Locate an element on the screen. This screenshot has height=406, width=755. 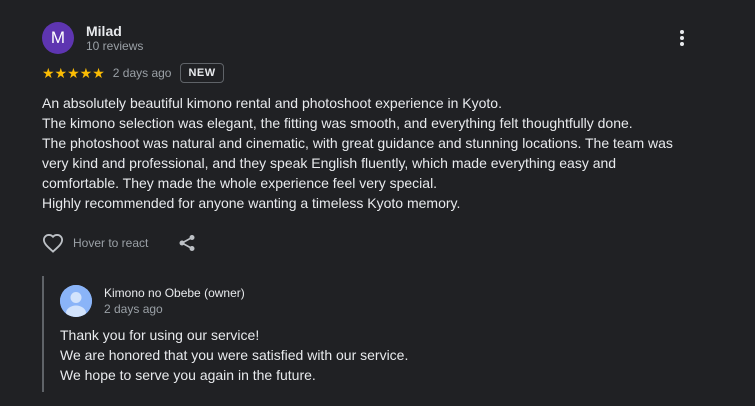
new-badge: NEW is located at coordinates (202, 73).